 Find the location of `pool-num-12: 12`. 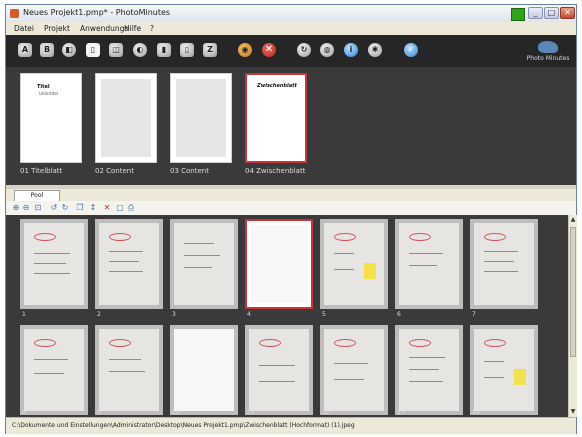

pool-num-12: 12 is located at coordinates (326, 412).